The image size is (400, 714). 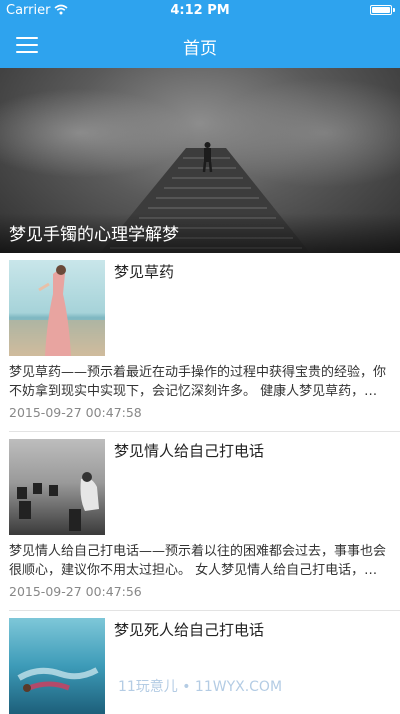 I want to click on nav-bar: 首页, so click(x=200, y=45).